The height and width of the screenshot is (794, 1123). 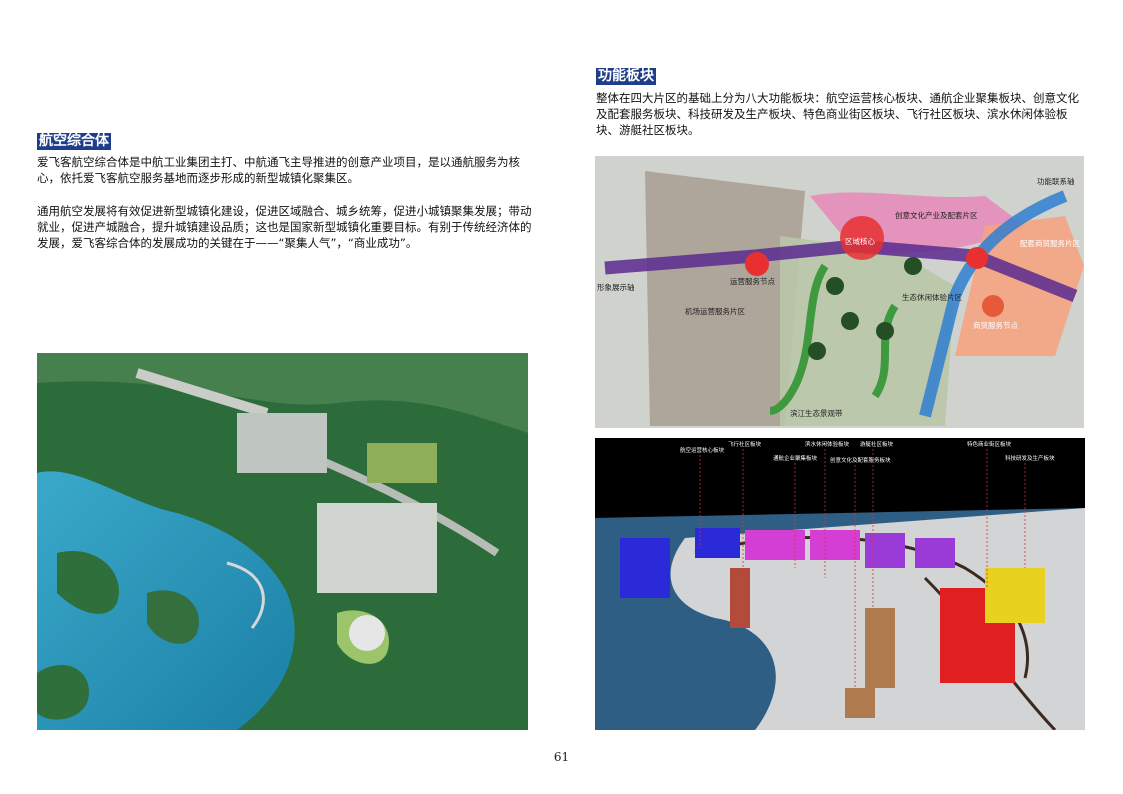 I want to click on block-tech-rd, so click(x=885, y=550).